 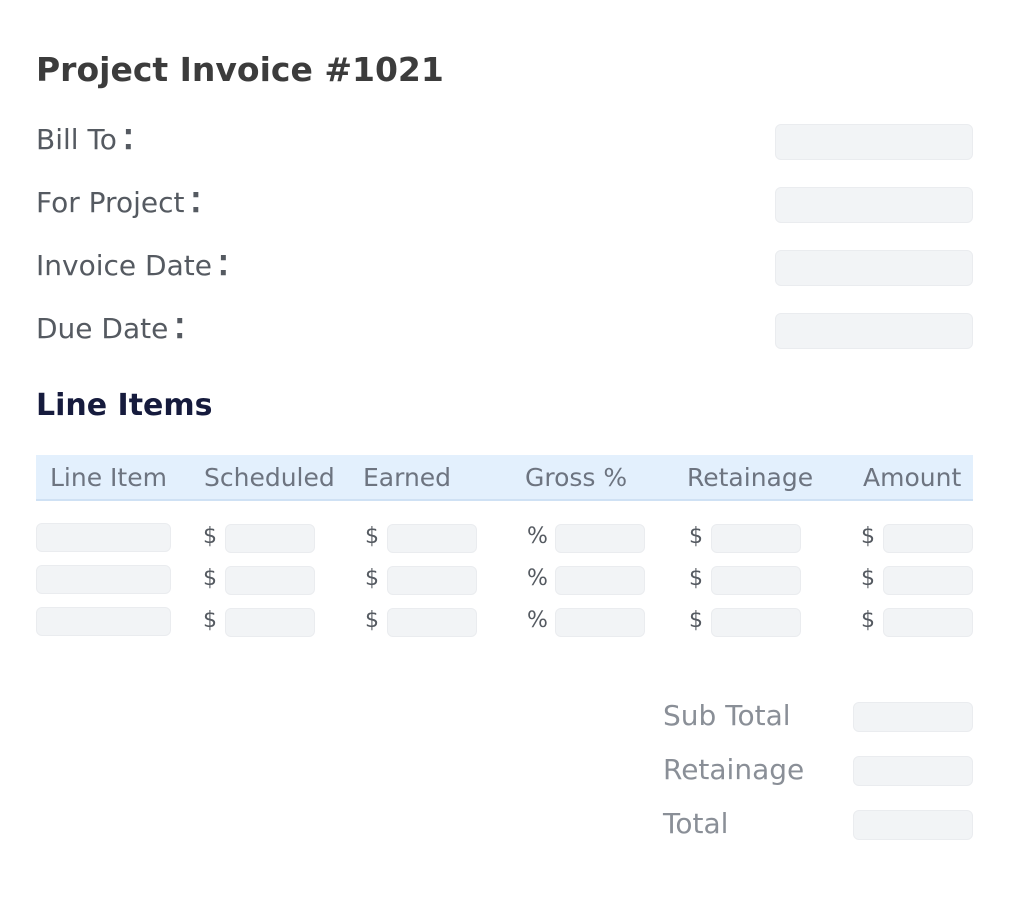 What do you see at coordinates (696, 823) in the screenshot?
I see `total-label: Total` at bounding box center [696, 823].